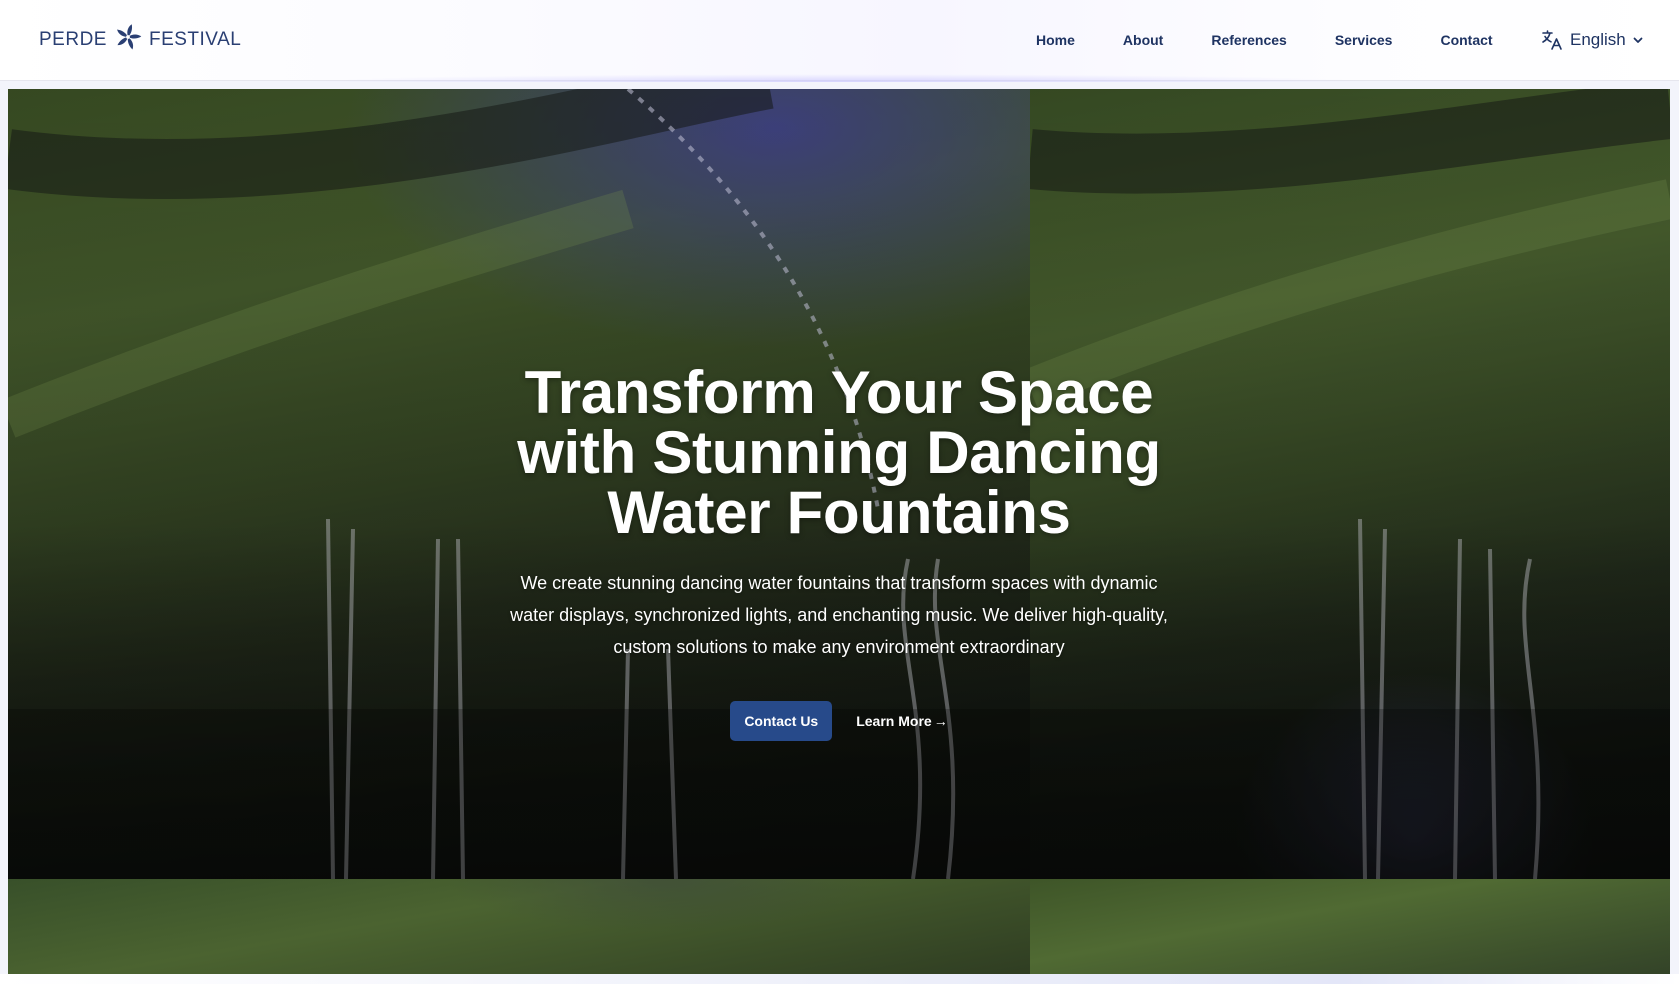 This screenshot has height=984, width=1679. I want to click on bottom-edge, so click(839, 979).